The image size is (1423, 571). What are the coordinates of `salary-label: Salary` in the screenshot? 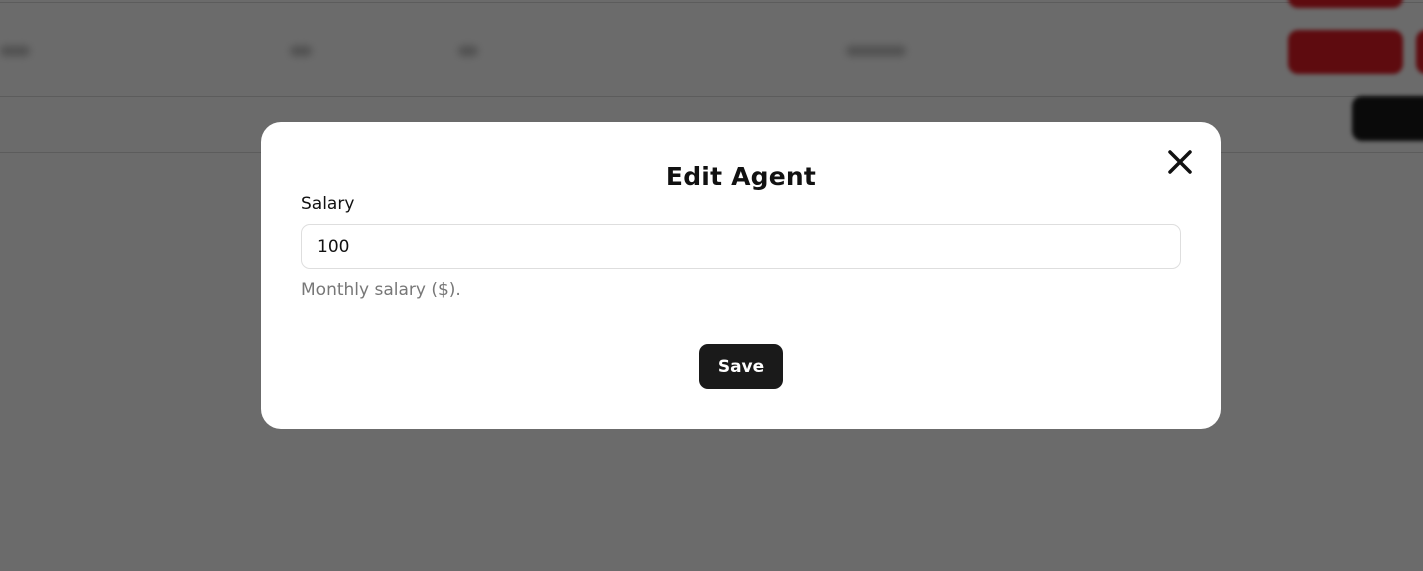 It's located at (328, 204).